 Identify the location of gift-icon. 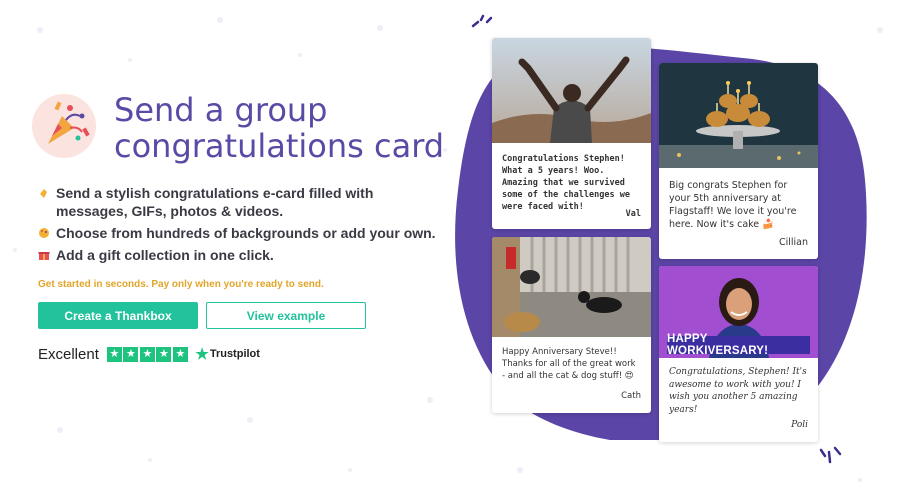
(44, 256).